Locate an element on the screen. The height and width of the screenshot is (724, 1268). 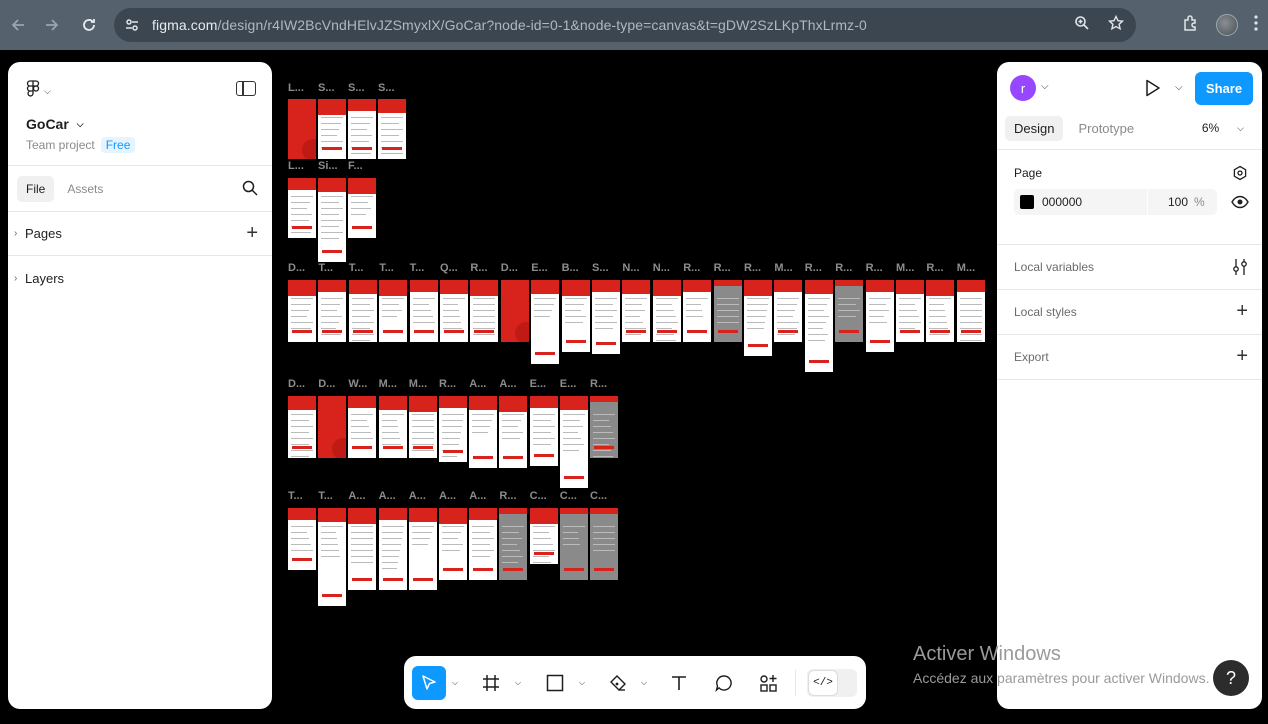
help-button: ? is located at coordinates (1231, 678).